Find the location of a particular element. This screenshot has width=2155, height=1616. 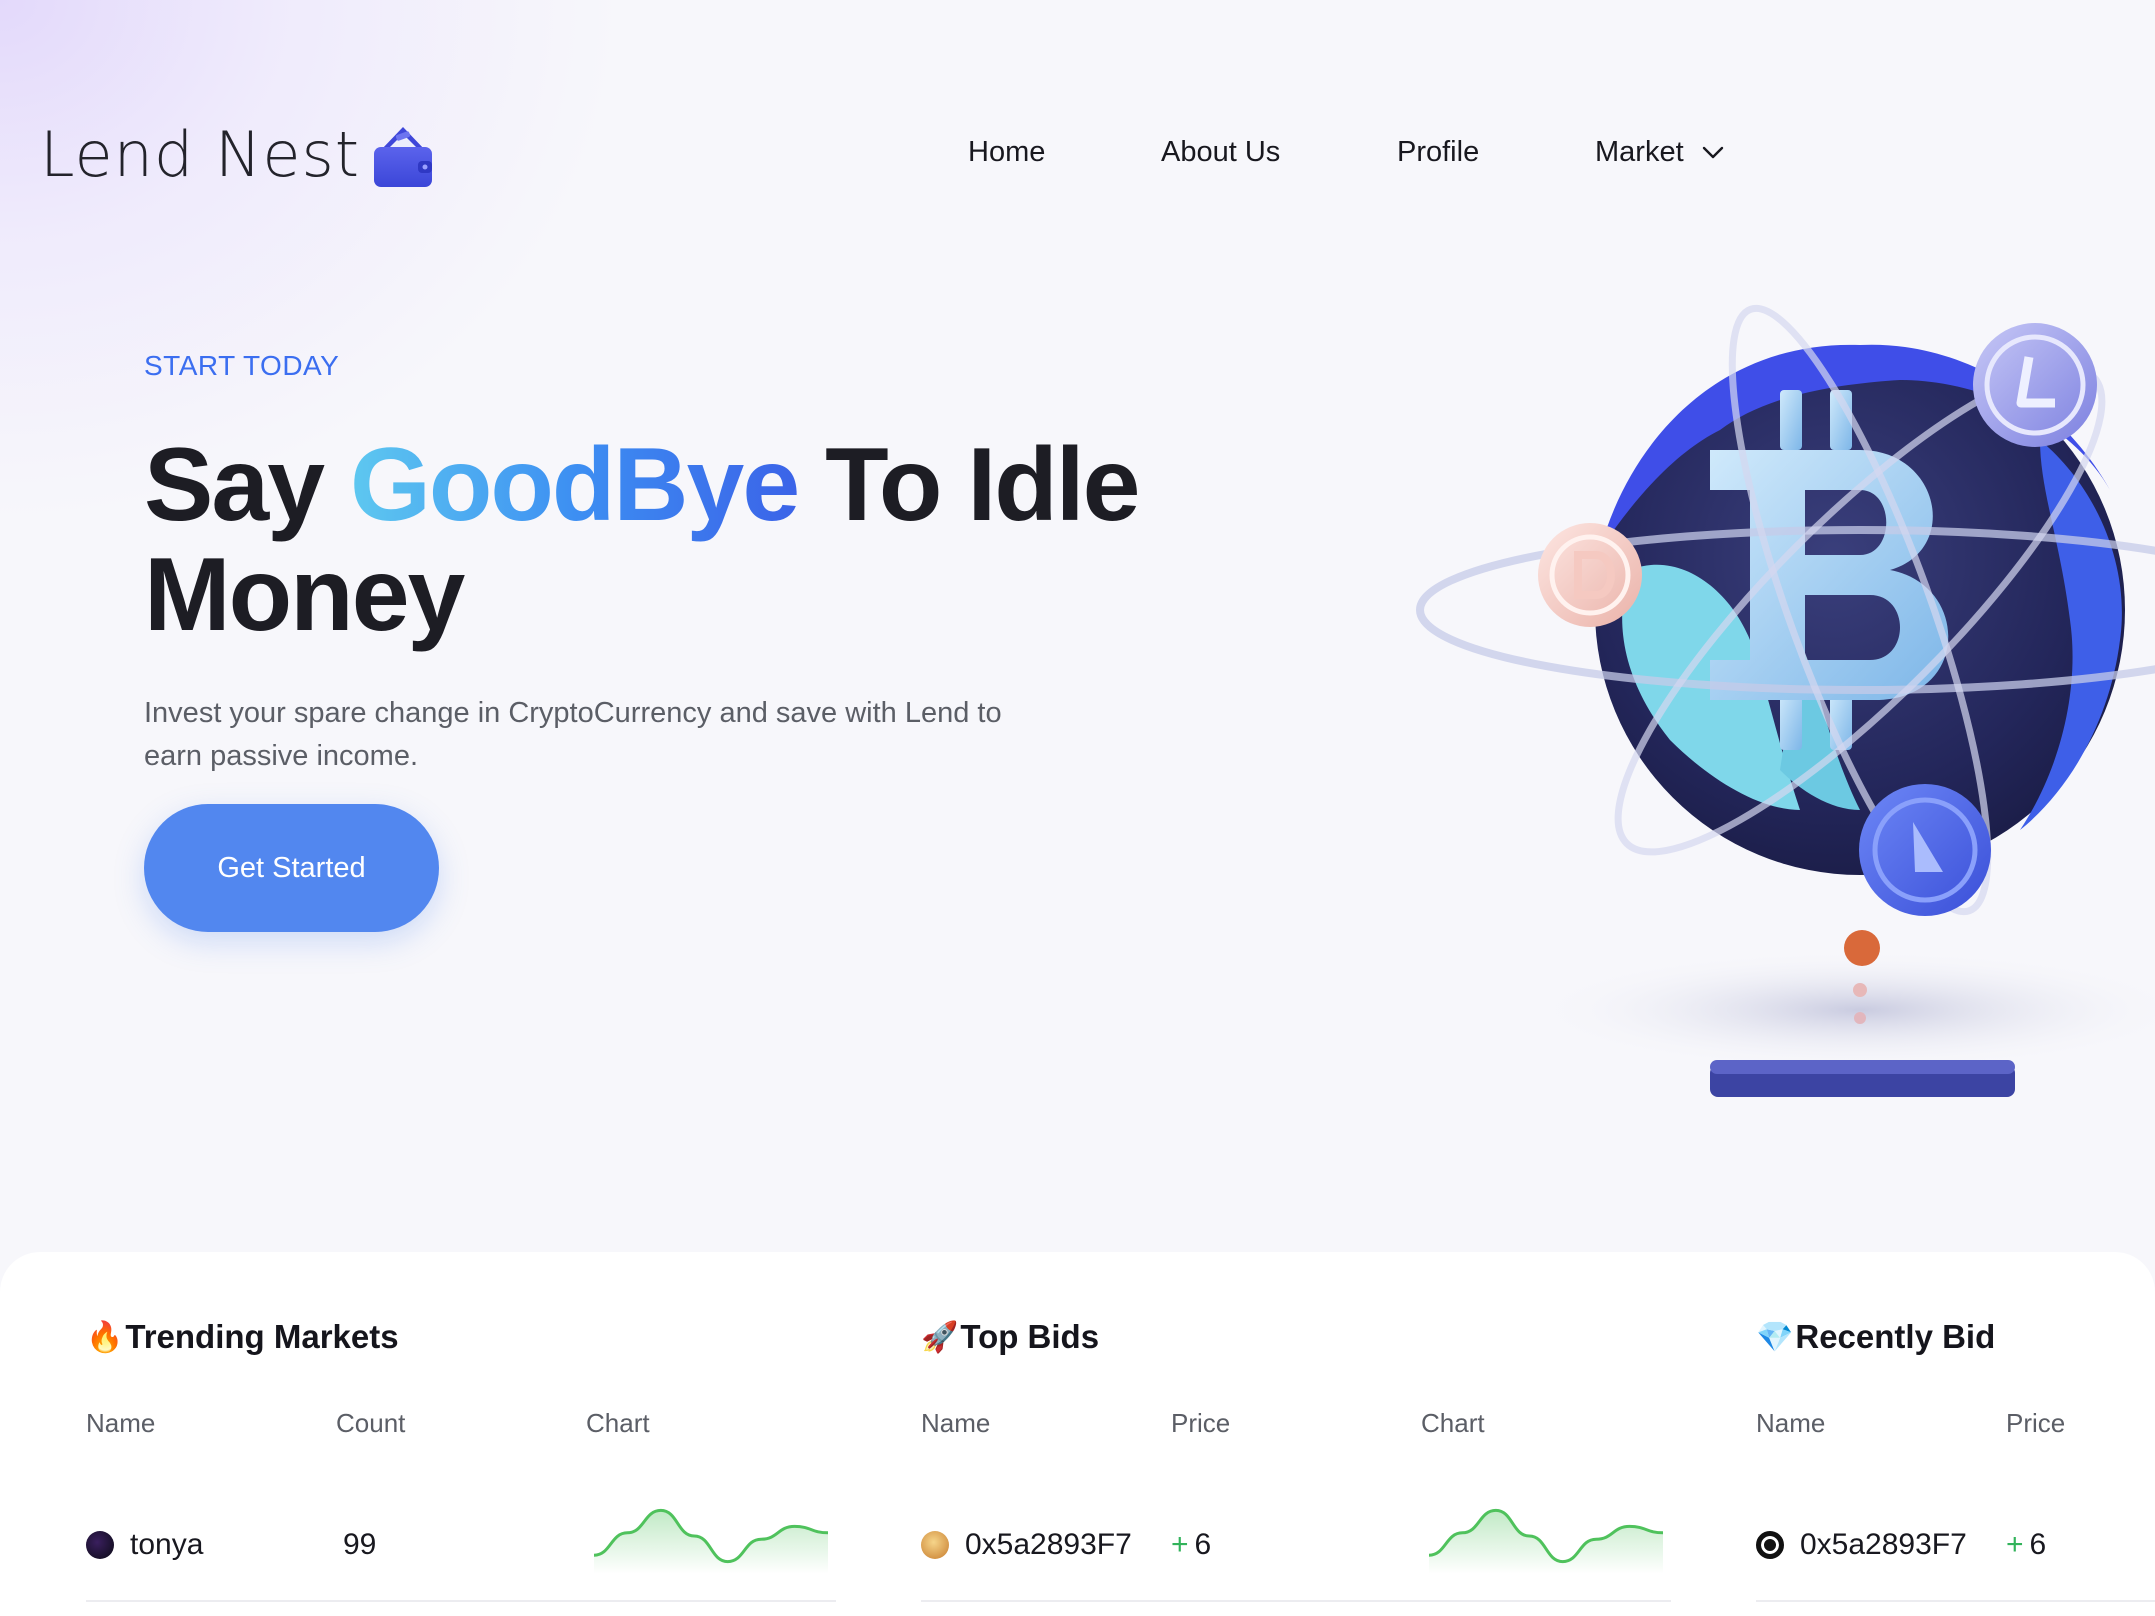

recently-bid-row-name: 0x5a2893F7 is located at coordinates (1861, 1545).